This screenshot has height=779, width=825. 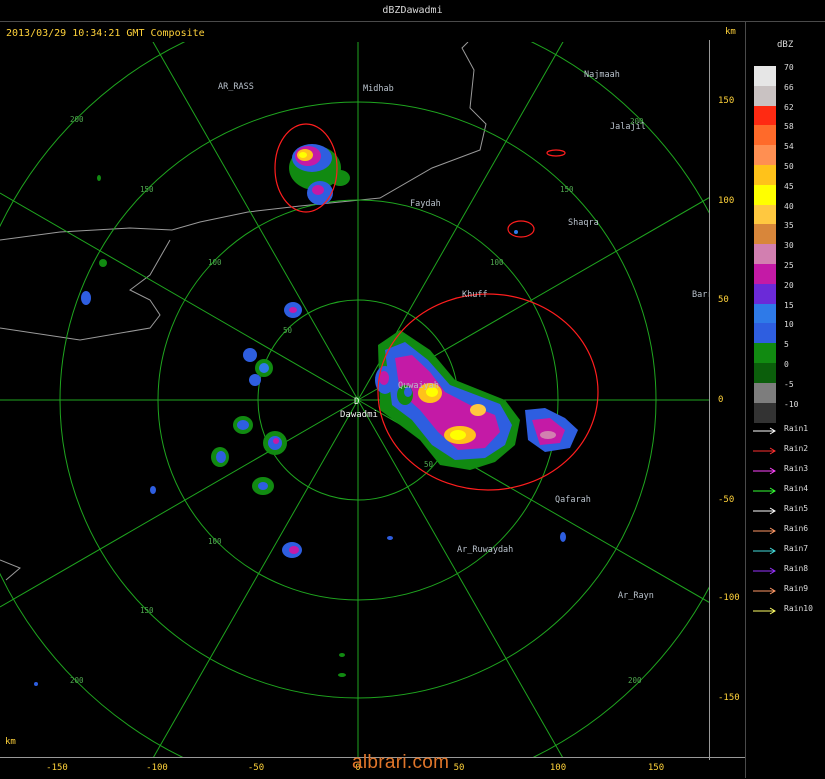 What do you see at coordinates (796, 528) in the screenshot?
I see `rain-track-label: Rain6` at bounding box center [796, 528].